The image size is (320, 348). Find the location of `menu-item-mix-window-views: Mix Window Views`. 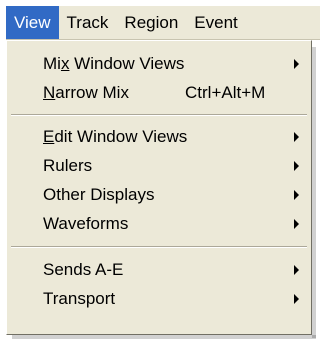

menu-item-mix-window-views: Mix Window Views is located at coordinates (159, 63).